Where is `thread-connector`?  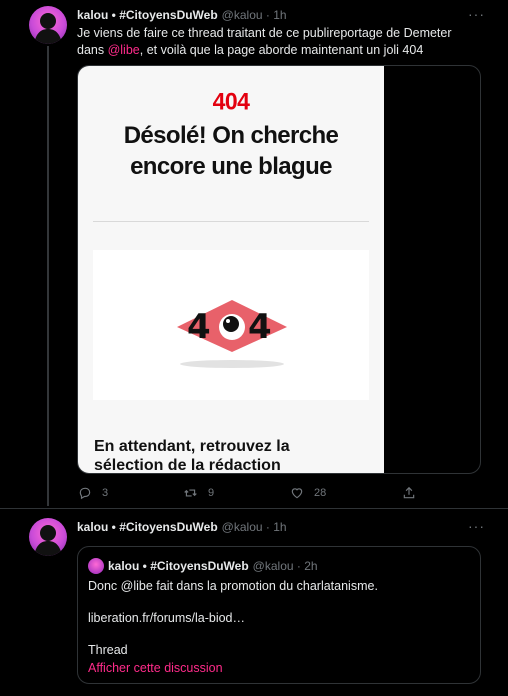 thread-connector is located at coordinates (48, 276).